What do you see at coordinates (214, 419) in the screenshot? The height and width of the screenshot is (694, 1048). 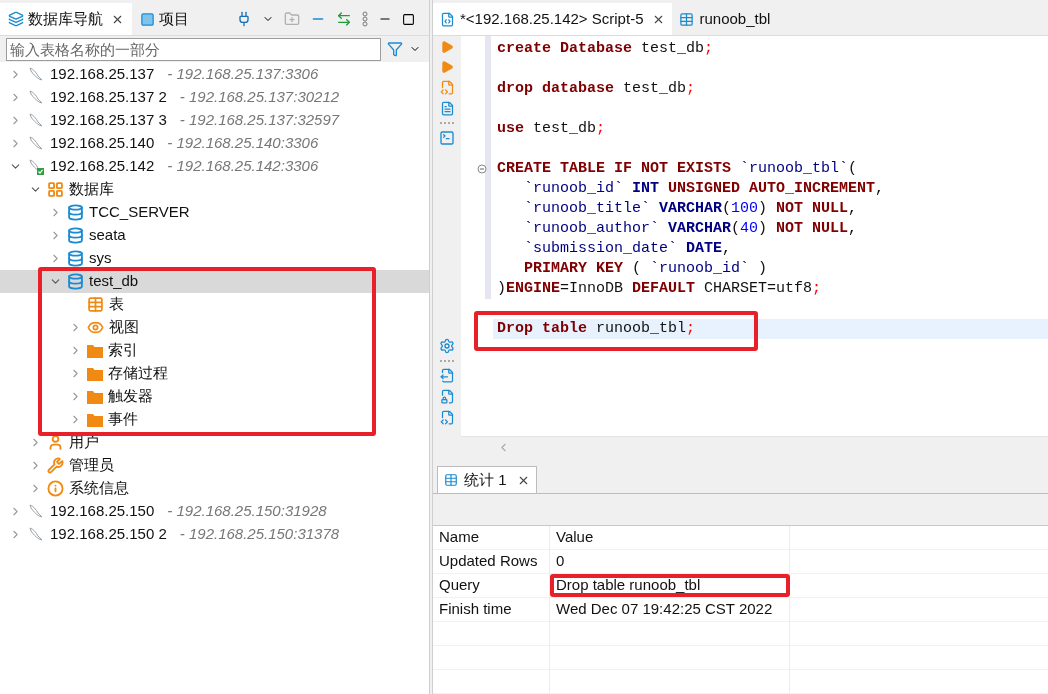 I see `tree-item: 事件` at bounding box center [214, 419].